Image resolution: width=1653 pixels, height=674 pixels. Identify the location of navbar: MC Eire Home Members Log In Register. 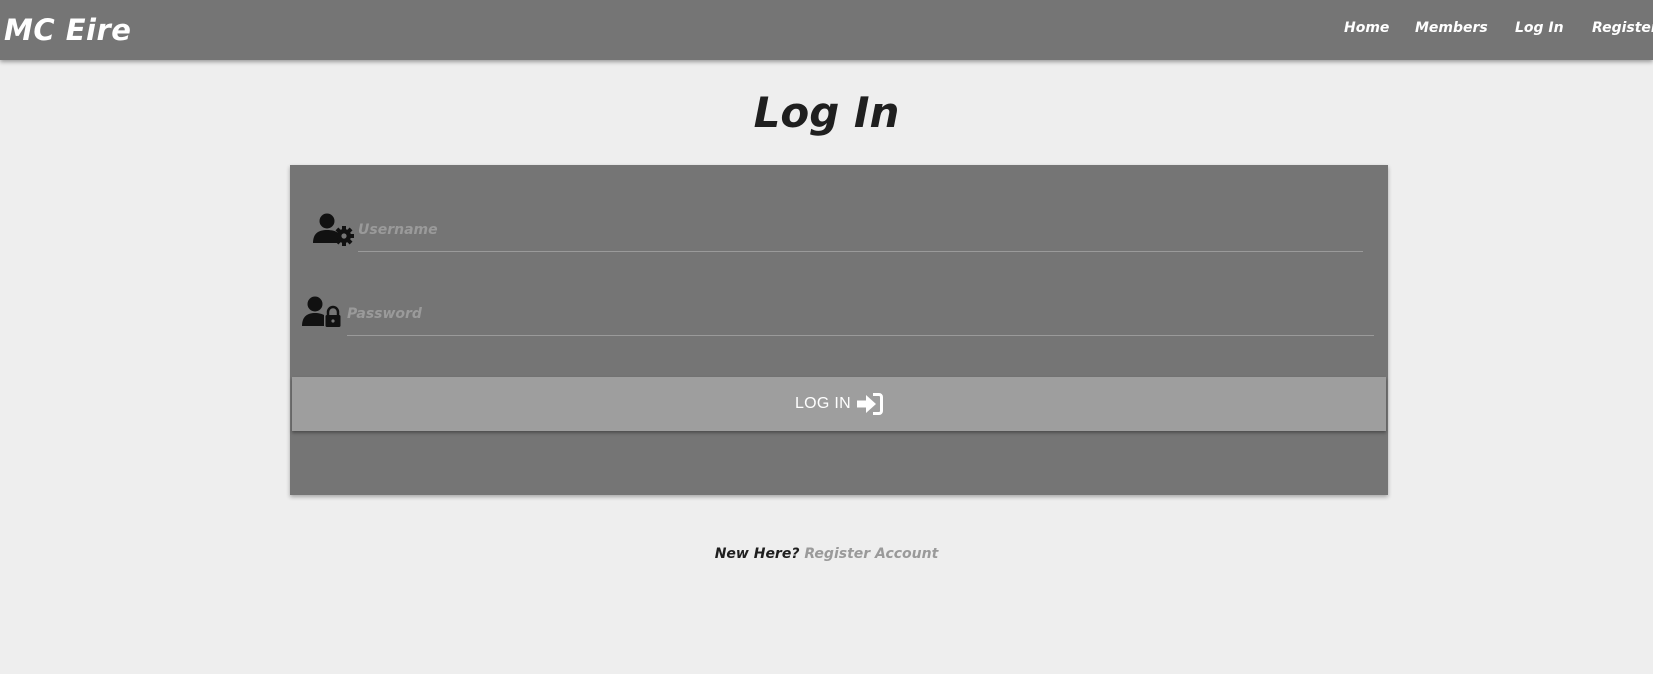
(826, 30).